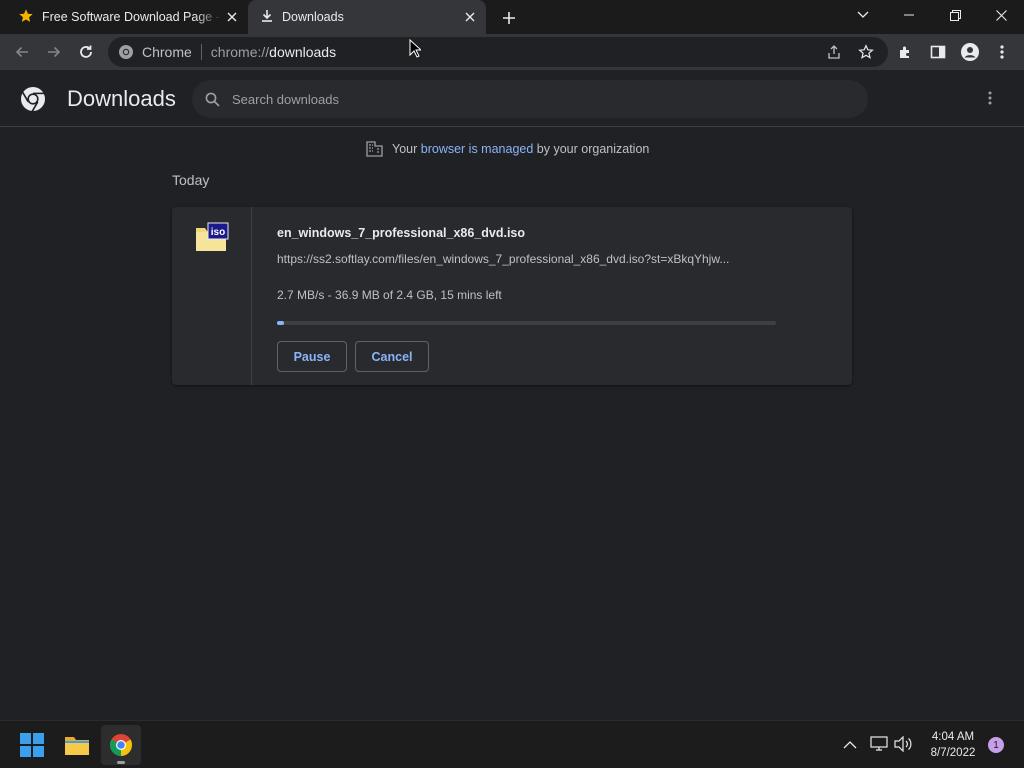 The image size is (1024, 768). I want to click on download-filename: en_windows_7_professional_x86_dvd.iso, so click(401, 233).